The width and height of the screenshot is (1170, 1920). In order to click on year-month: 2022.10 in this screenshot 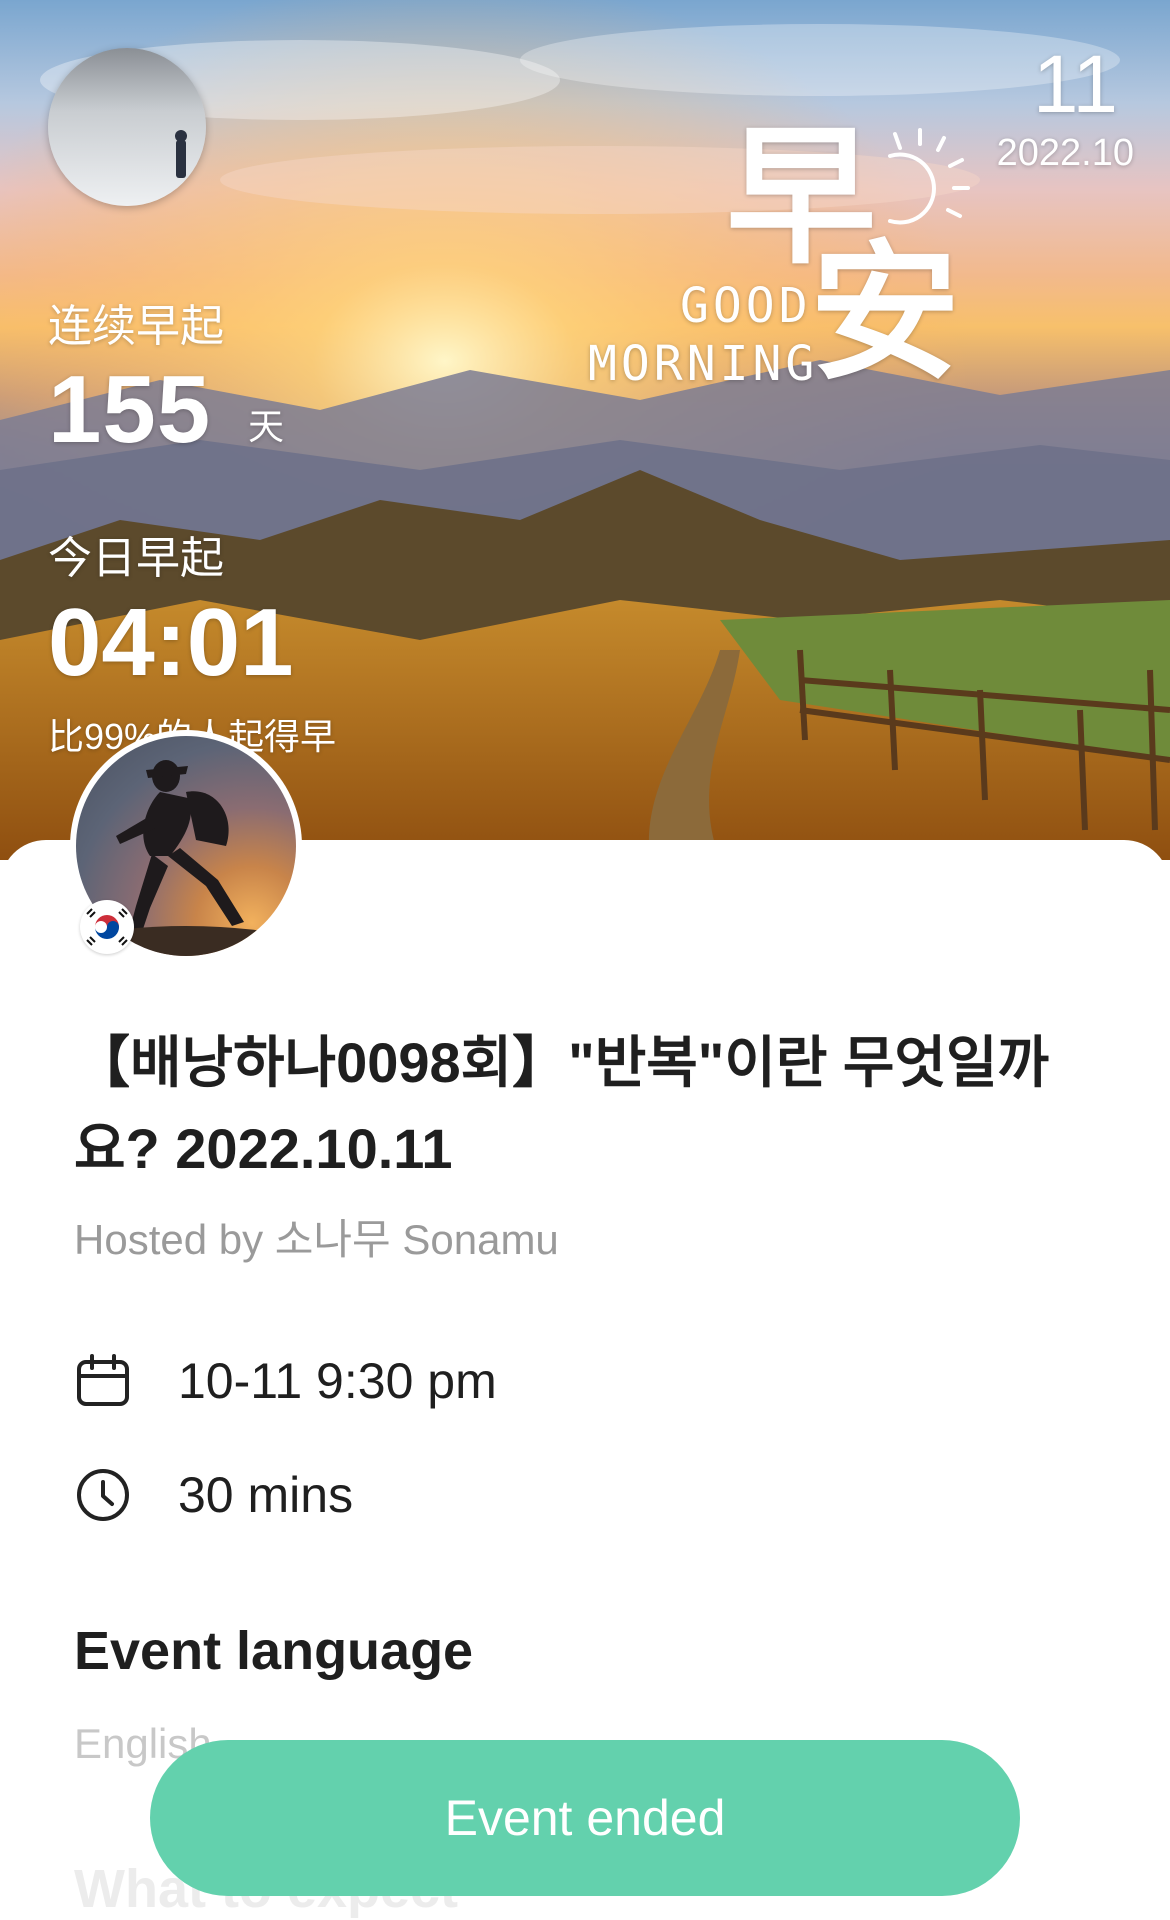, I will do `click(1065, 153)`.